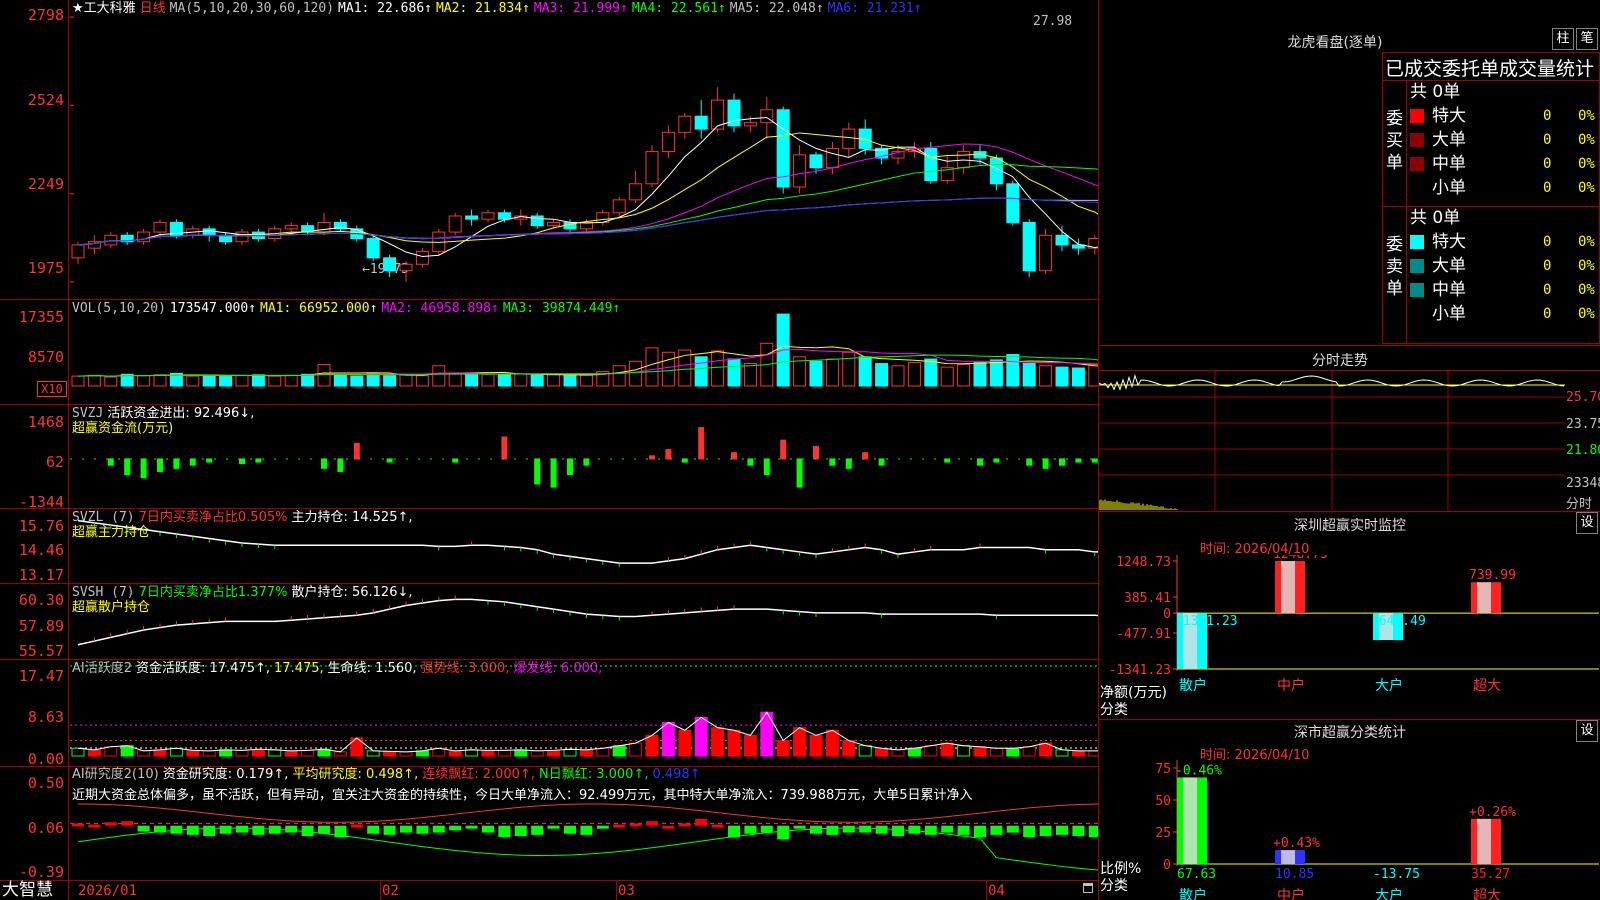  Describe the element at coordinates (1350, 525) in the screenshot. I see `monitor-title: 深圳超赢实时监控` at that location.